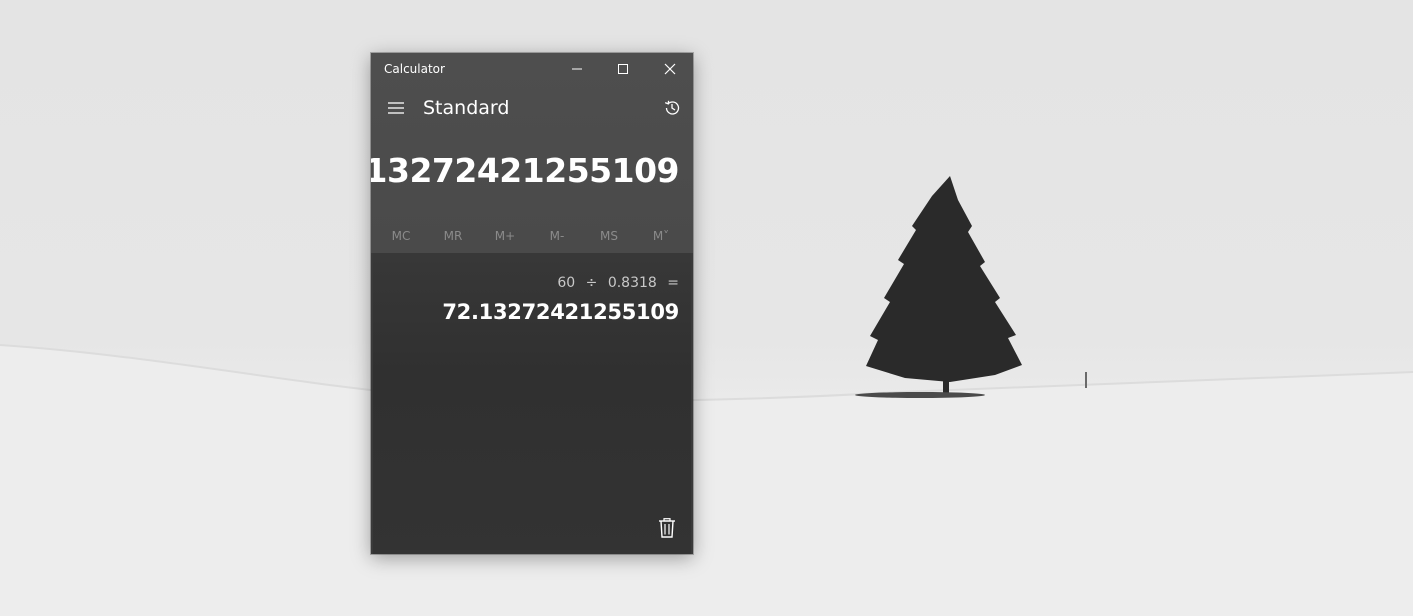 This screenshot has width=1413, height=616. I want to click on memory-clear-button: MC, so click(401, 236).